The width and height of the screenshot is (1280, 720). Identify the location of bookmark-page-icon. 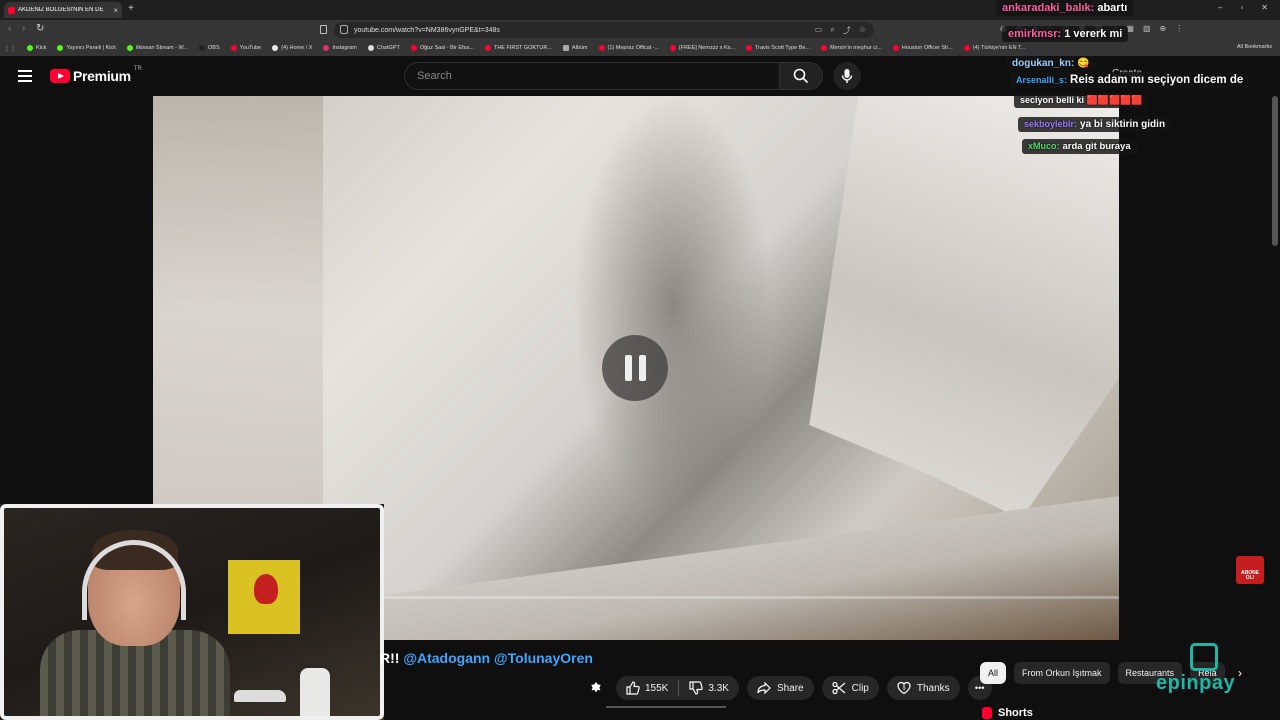
(323, 29).